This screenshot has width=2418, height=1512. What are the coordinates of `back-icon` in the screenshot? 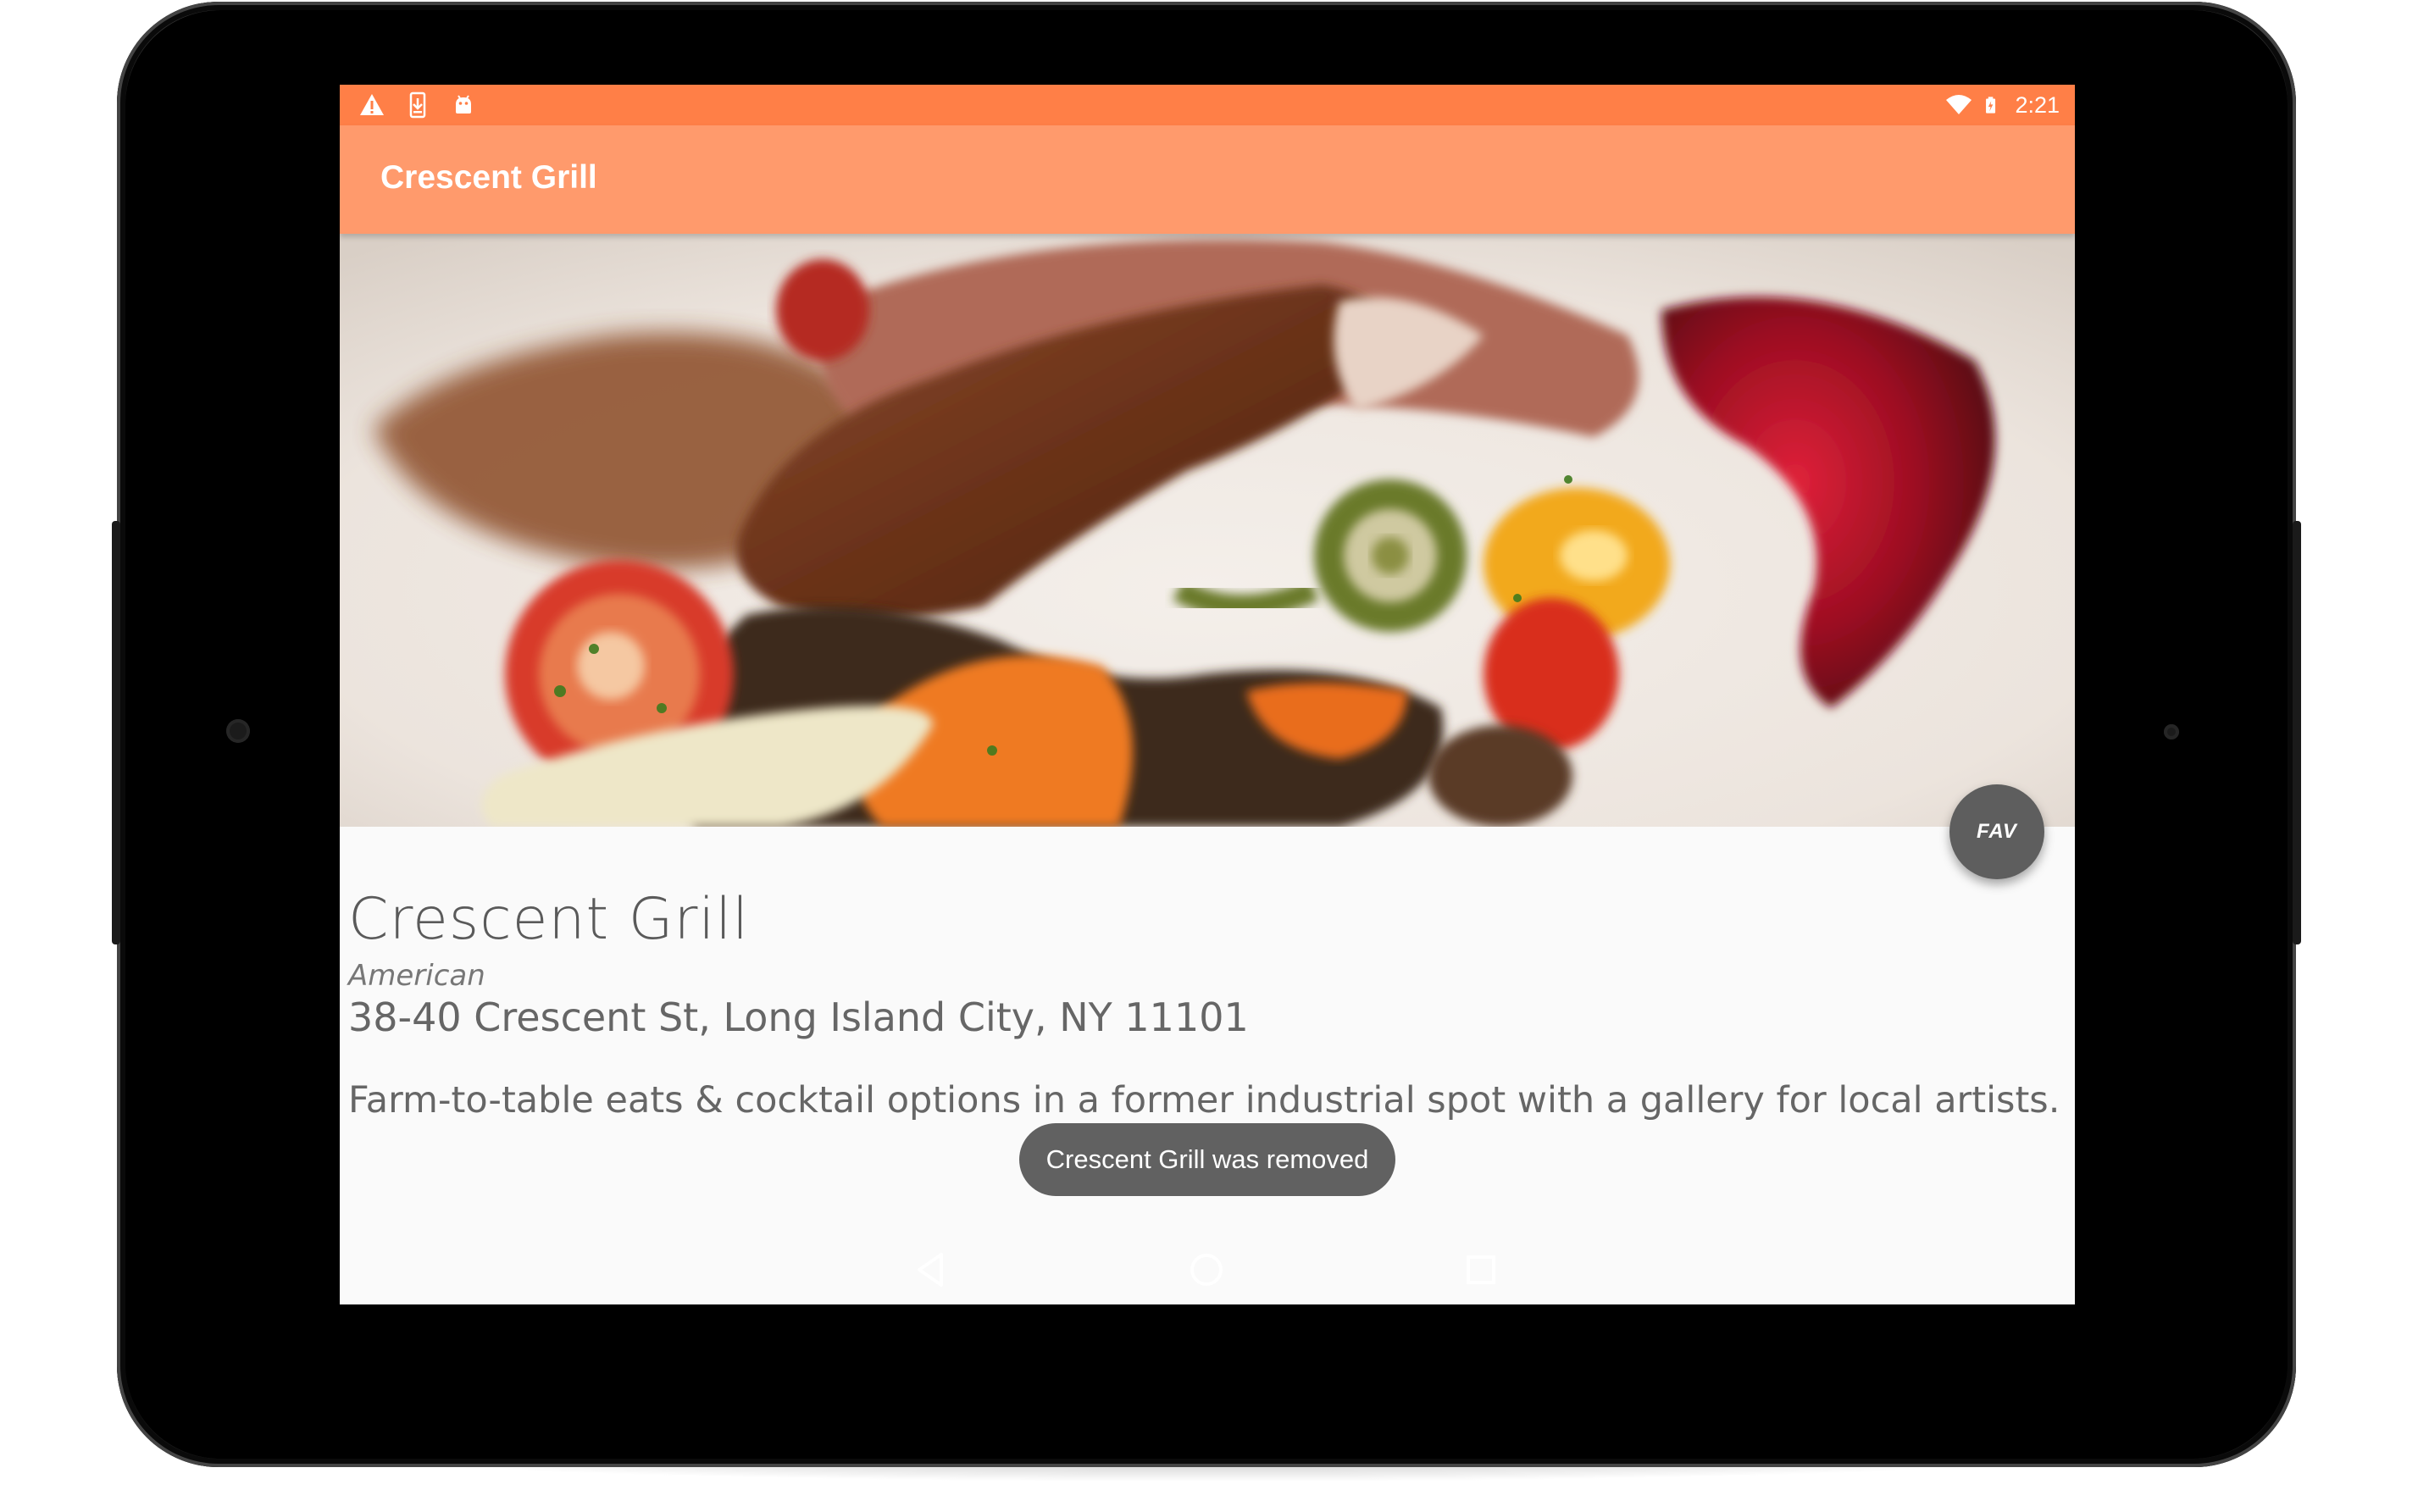 It's located at (932, 1269).